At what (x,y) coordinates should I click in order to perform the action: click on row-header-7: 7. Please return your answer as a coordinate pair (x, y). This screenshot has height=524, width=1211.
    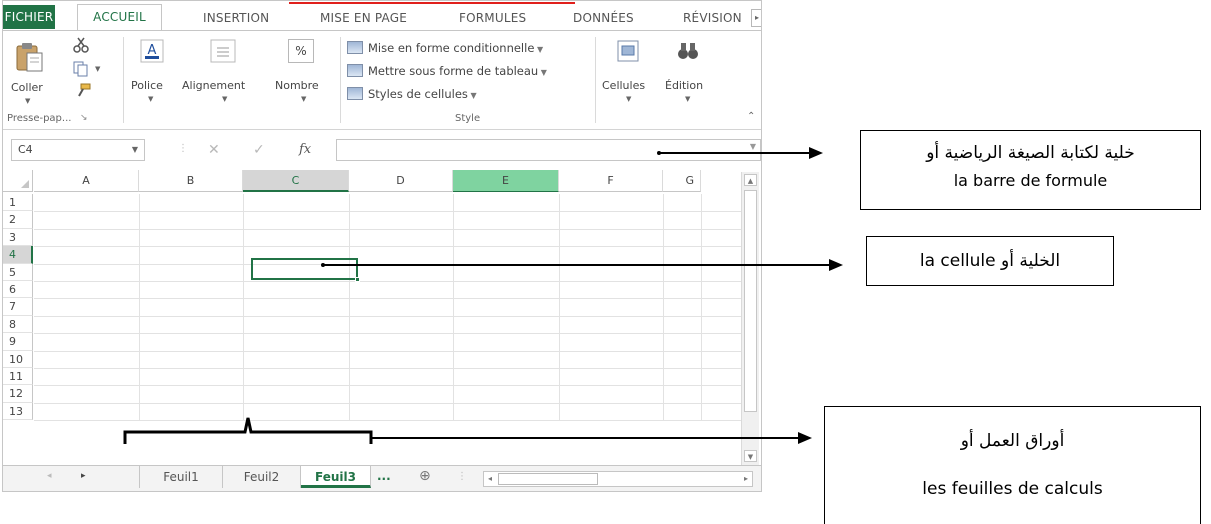
    Looking at the image, I should click on (18, 307).